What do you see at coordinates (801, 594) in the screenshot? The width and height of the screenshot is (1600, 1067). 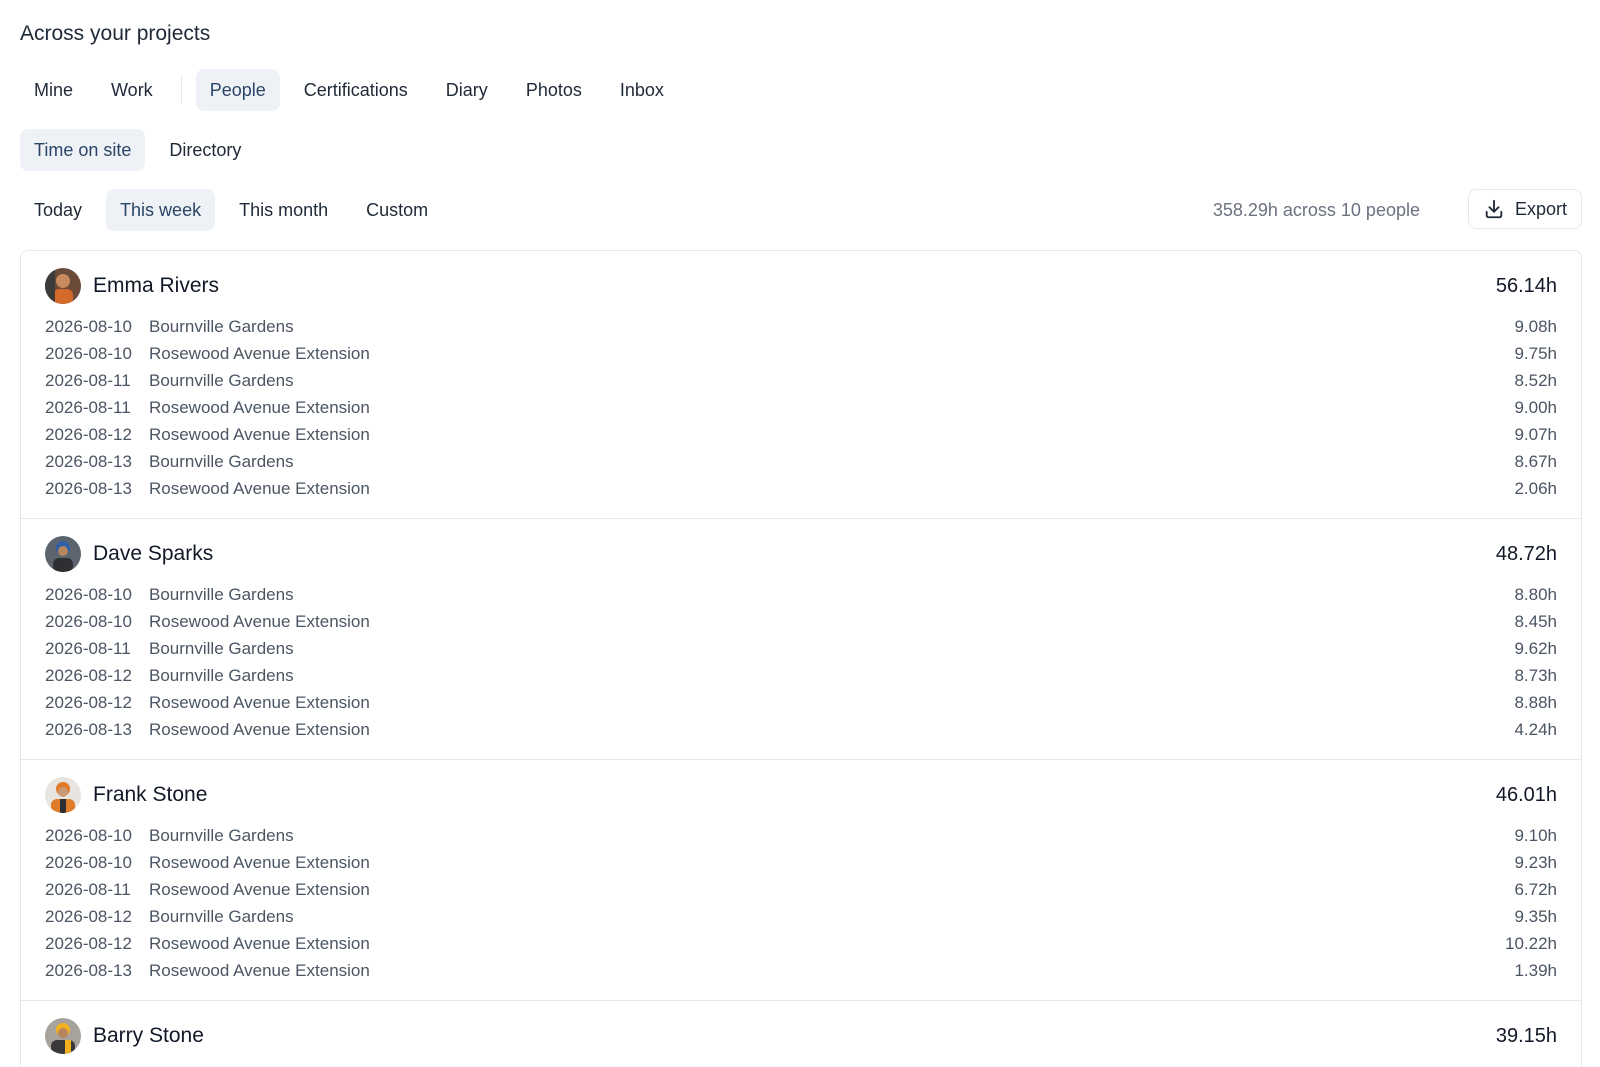 I see `time-entry: 2026-08-10 Bournville Gardens 8.80h` at bounding box center [801, 594].